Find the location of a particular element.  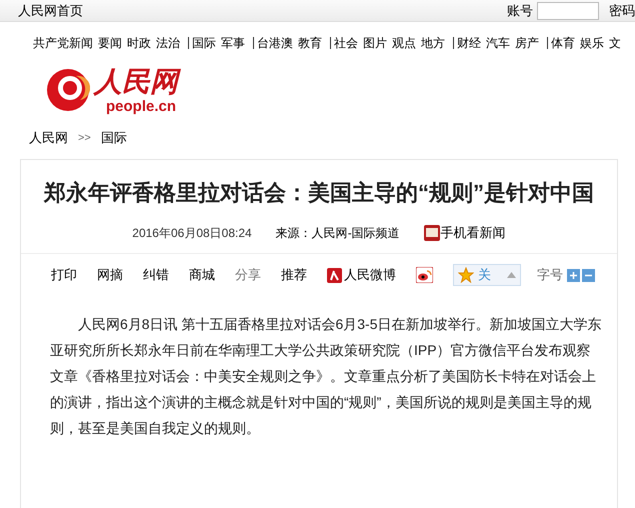

nav-link: 共产党新闻 is located at coordinates (63, 43).